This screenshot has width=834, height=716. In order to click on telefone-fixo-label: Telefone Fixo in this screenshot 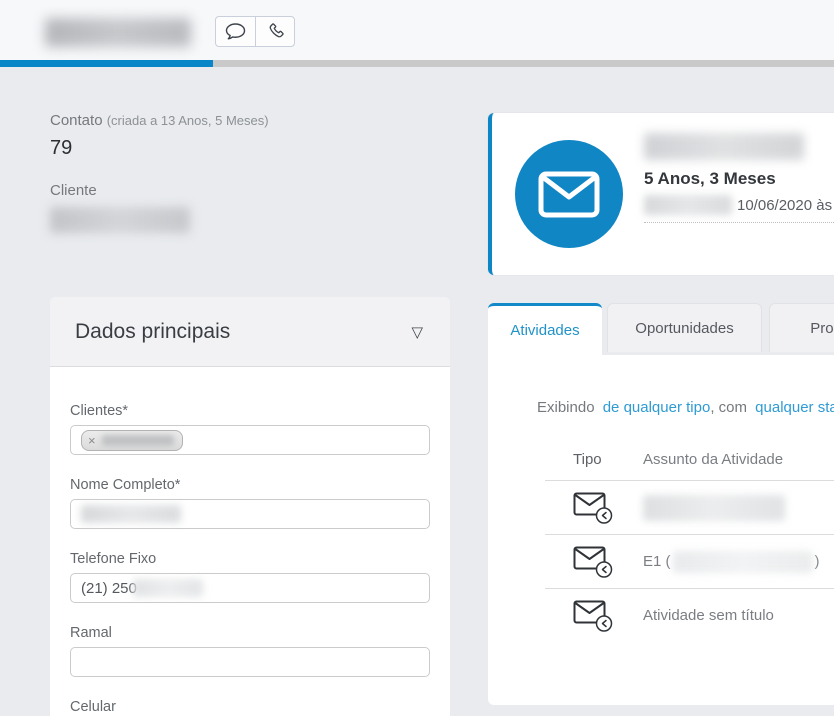, I will do `click(113, 559)`.